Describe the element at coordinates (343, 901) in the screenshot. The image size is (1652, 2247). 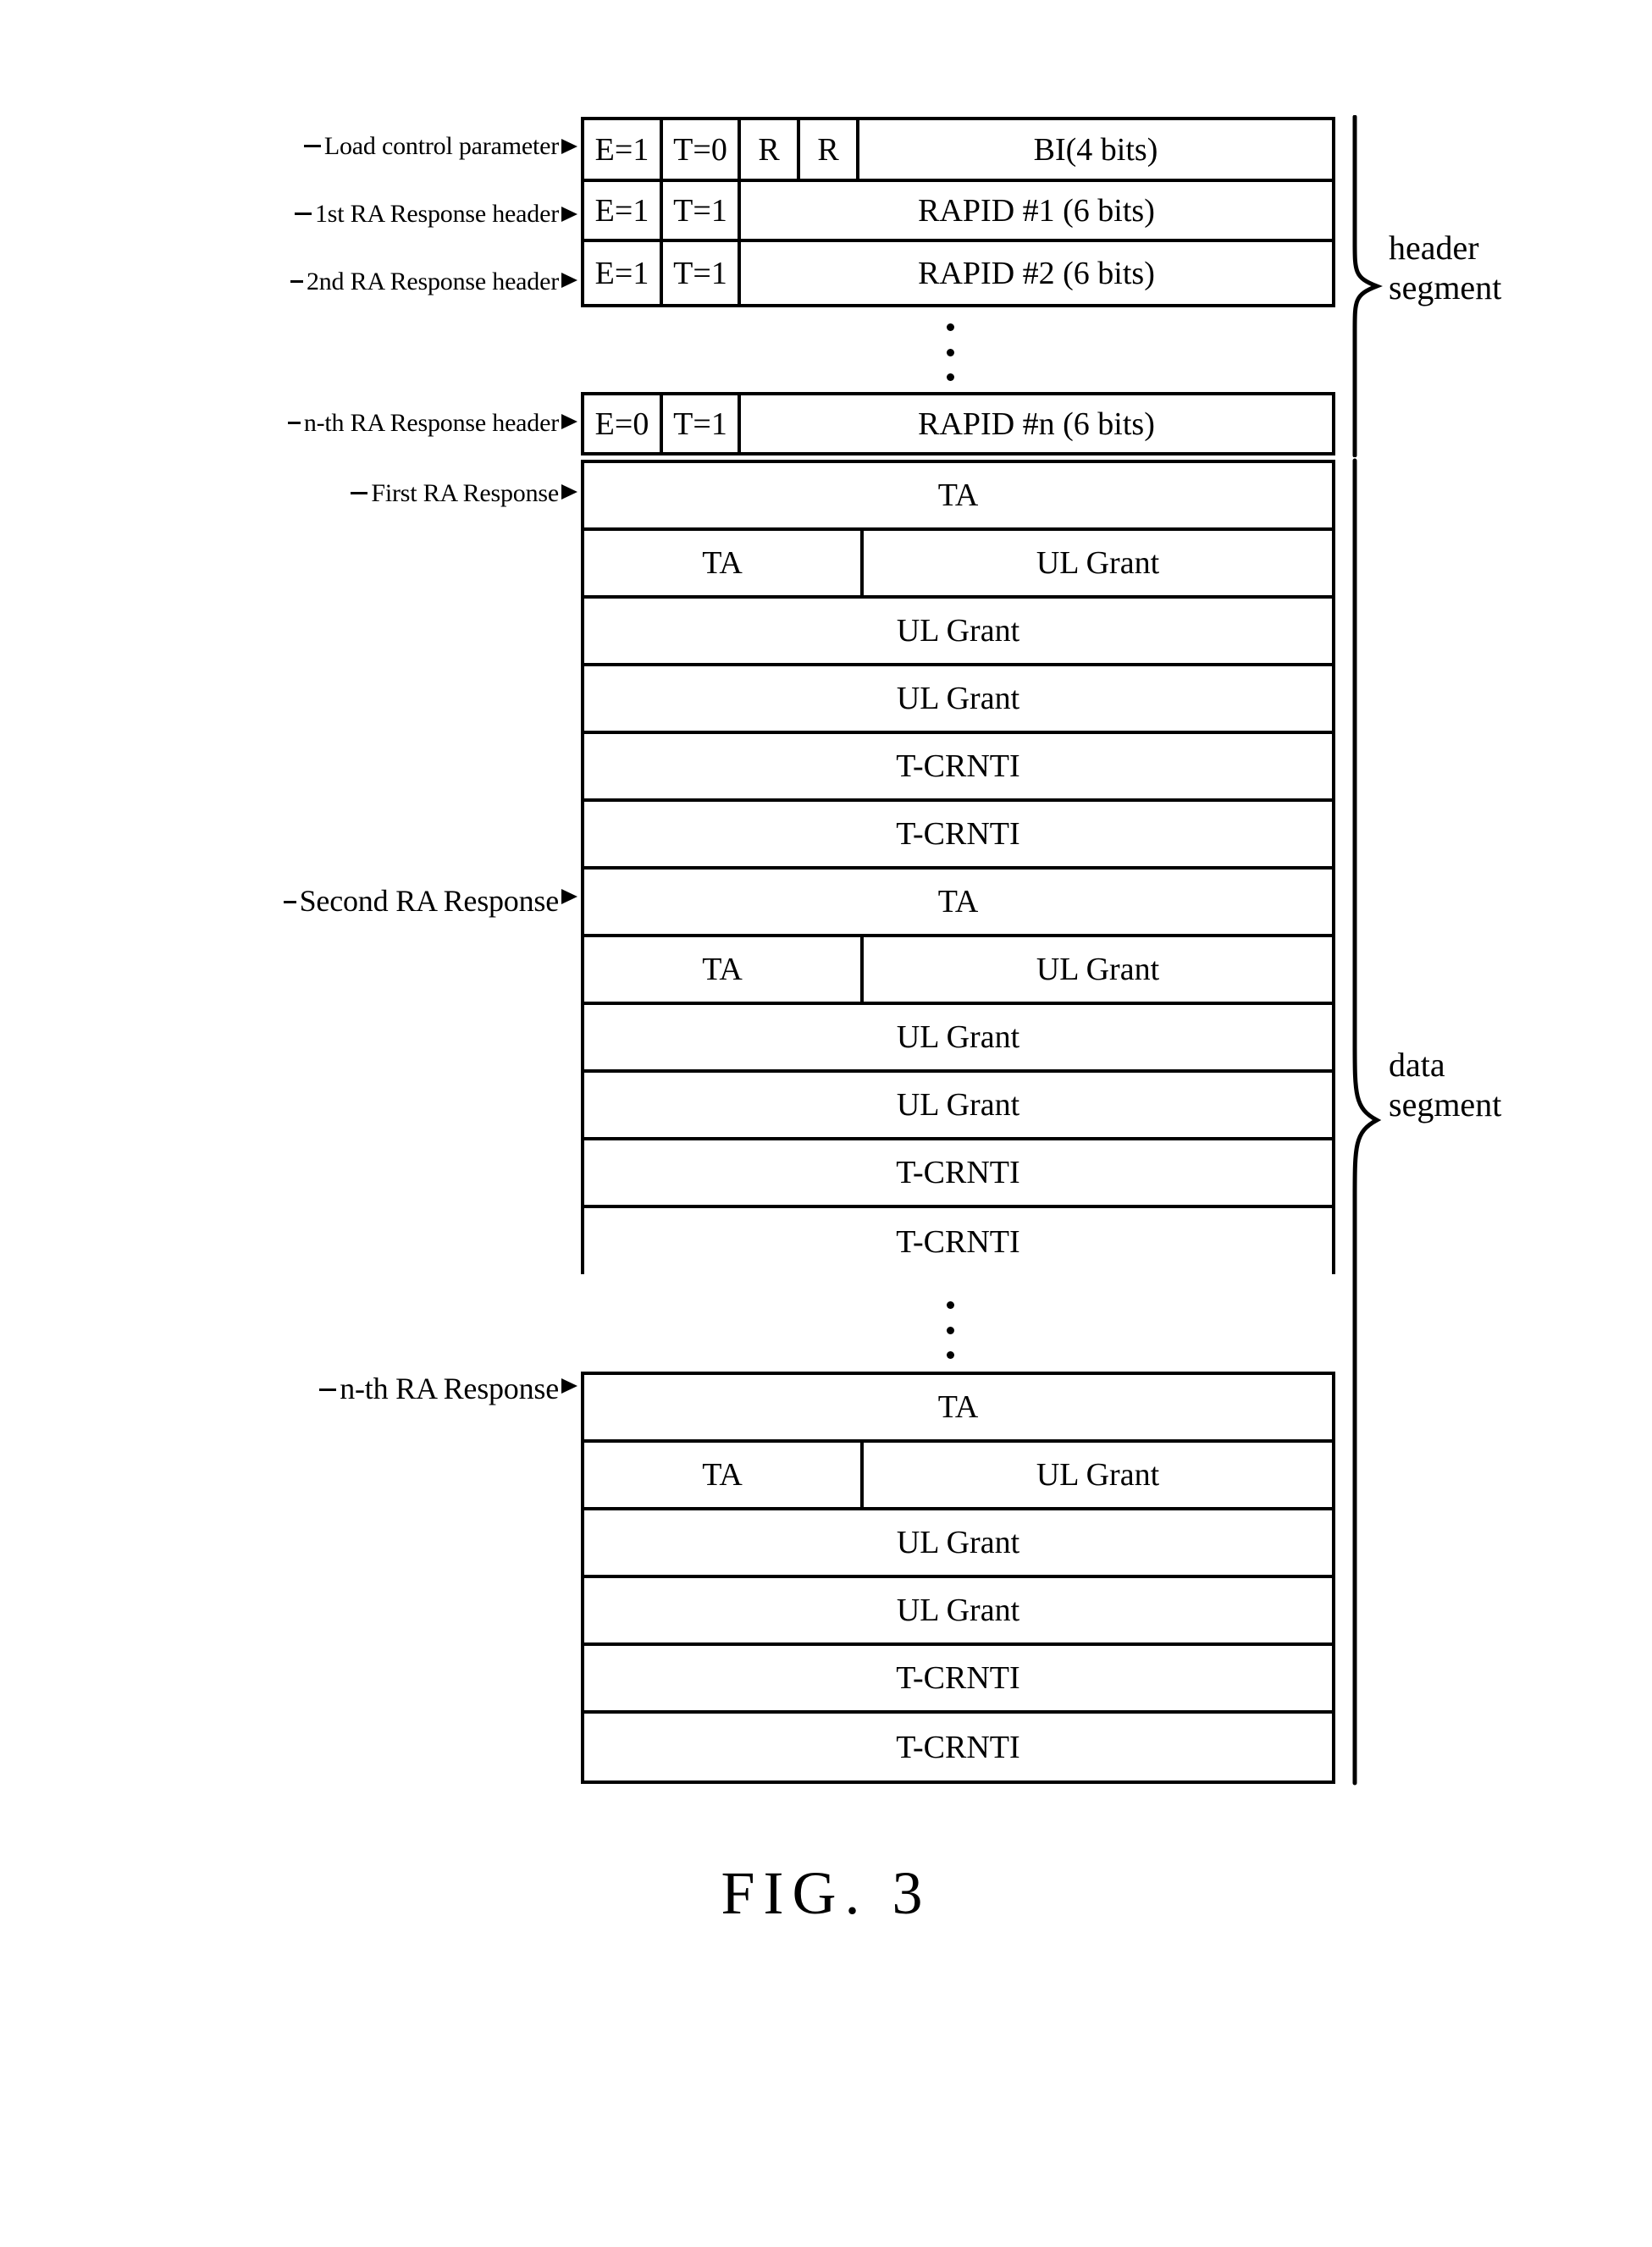
I see `label-second-ra-response: Second RA Response` at that location.